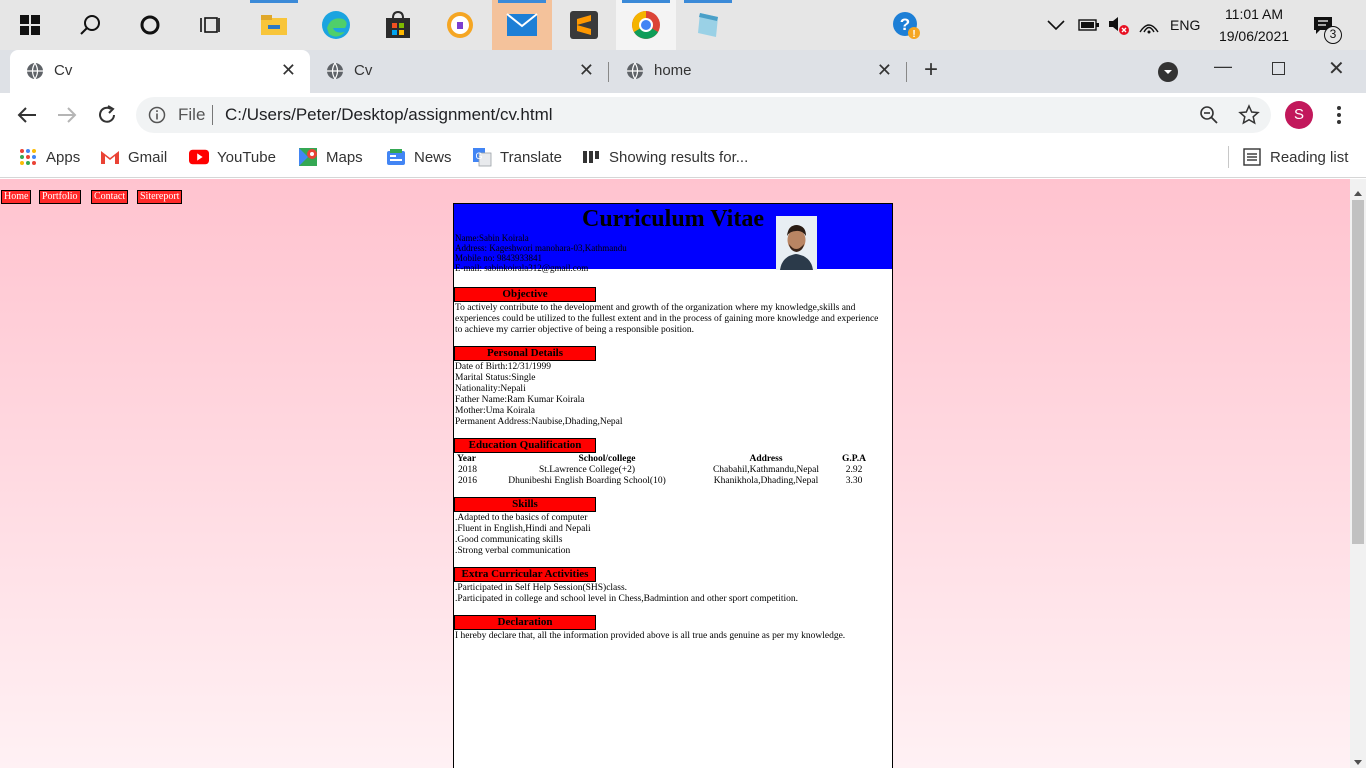  I want to click on search-icon, so click(90, 25).